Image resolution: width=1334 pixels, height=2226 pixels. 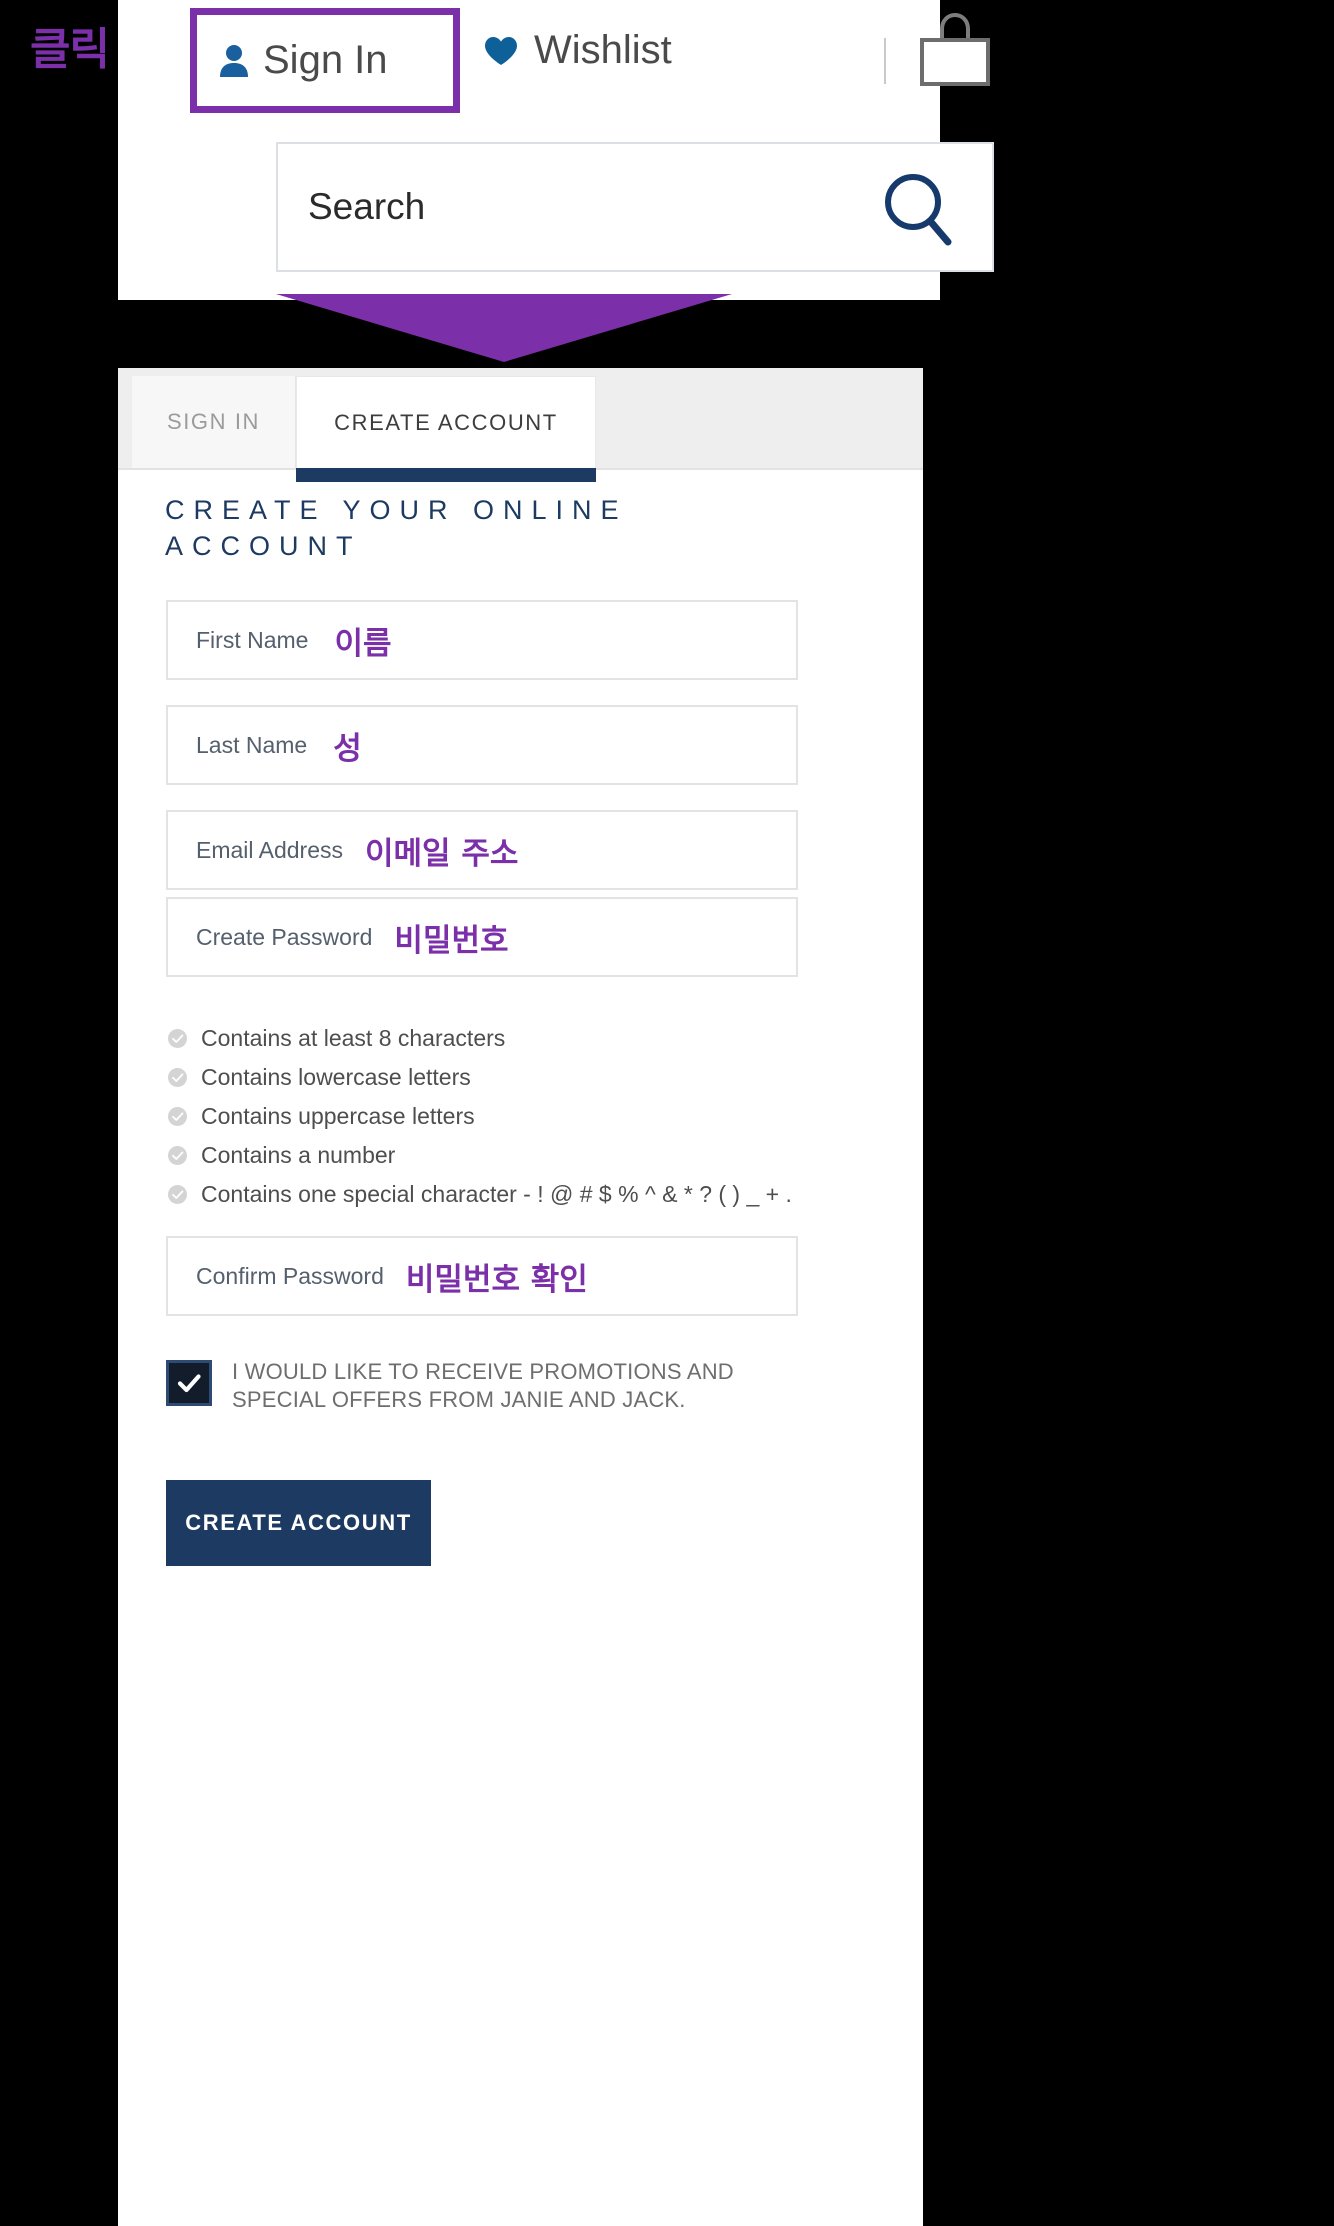 I want to click on first-name-label: First Name, so click(x=252, y=639).